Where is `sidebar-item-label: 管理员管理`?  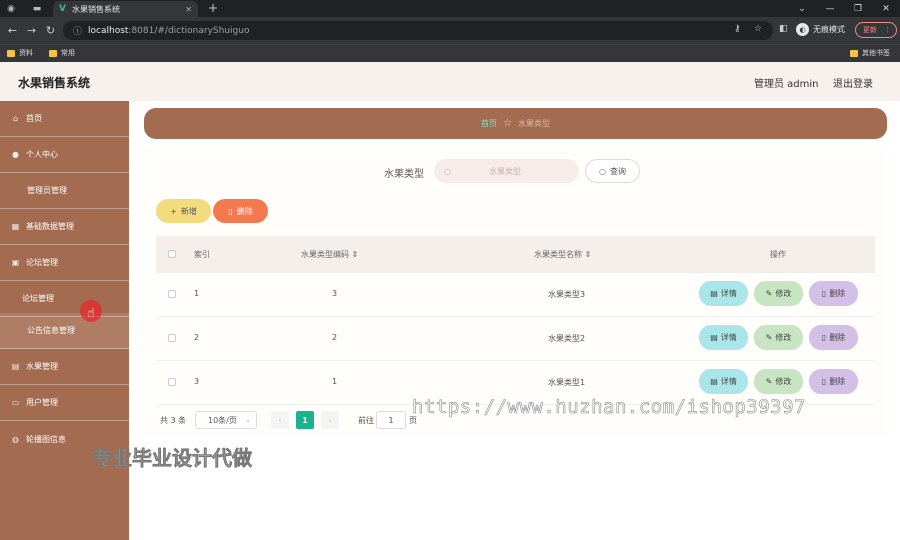 sidebar-item-label: 管理员管理 is located at coordinates (47, 190).